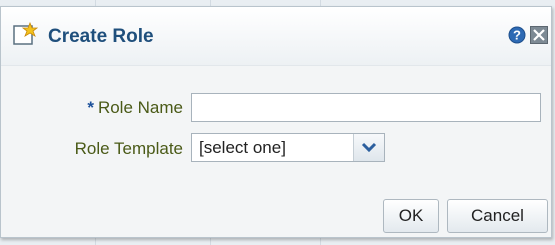  Describe the element at coordinates (411, 216) in the screenshot. I see `ok-button: OK` at that location.